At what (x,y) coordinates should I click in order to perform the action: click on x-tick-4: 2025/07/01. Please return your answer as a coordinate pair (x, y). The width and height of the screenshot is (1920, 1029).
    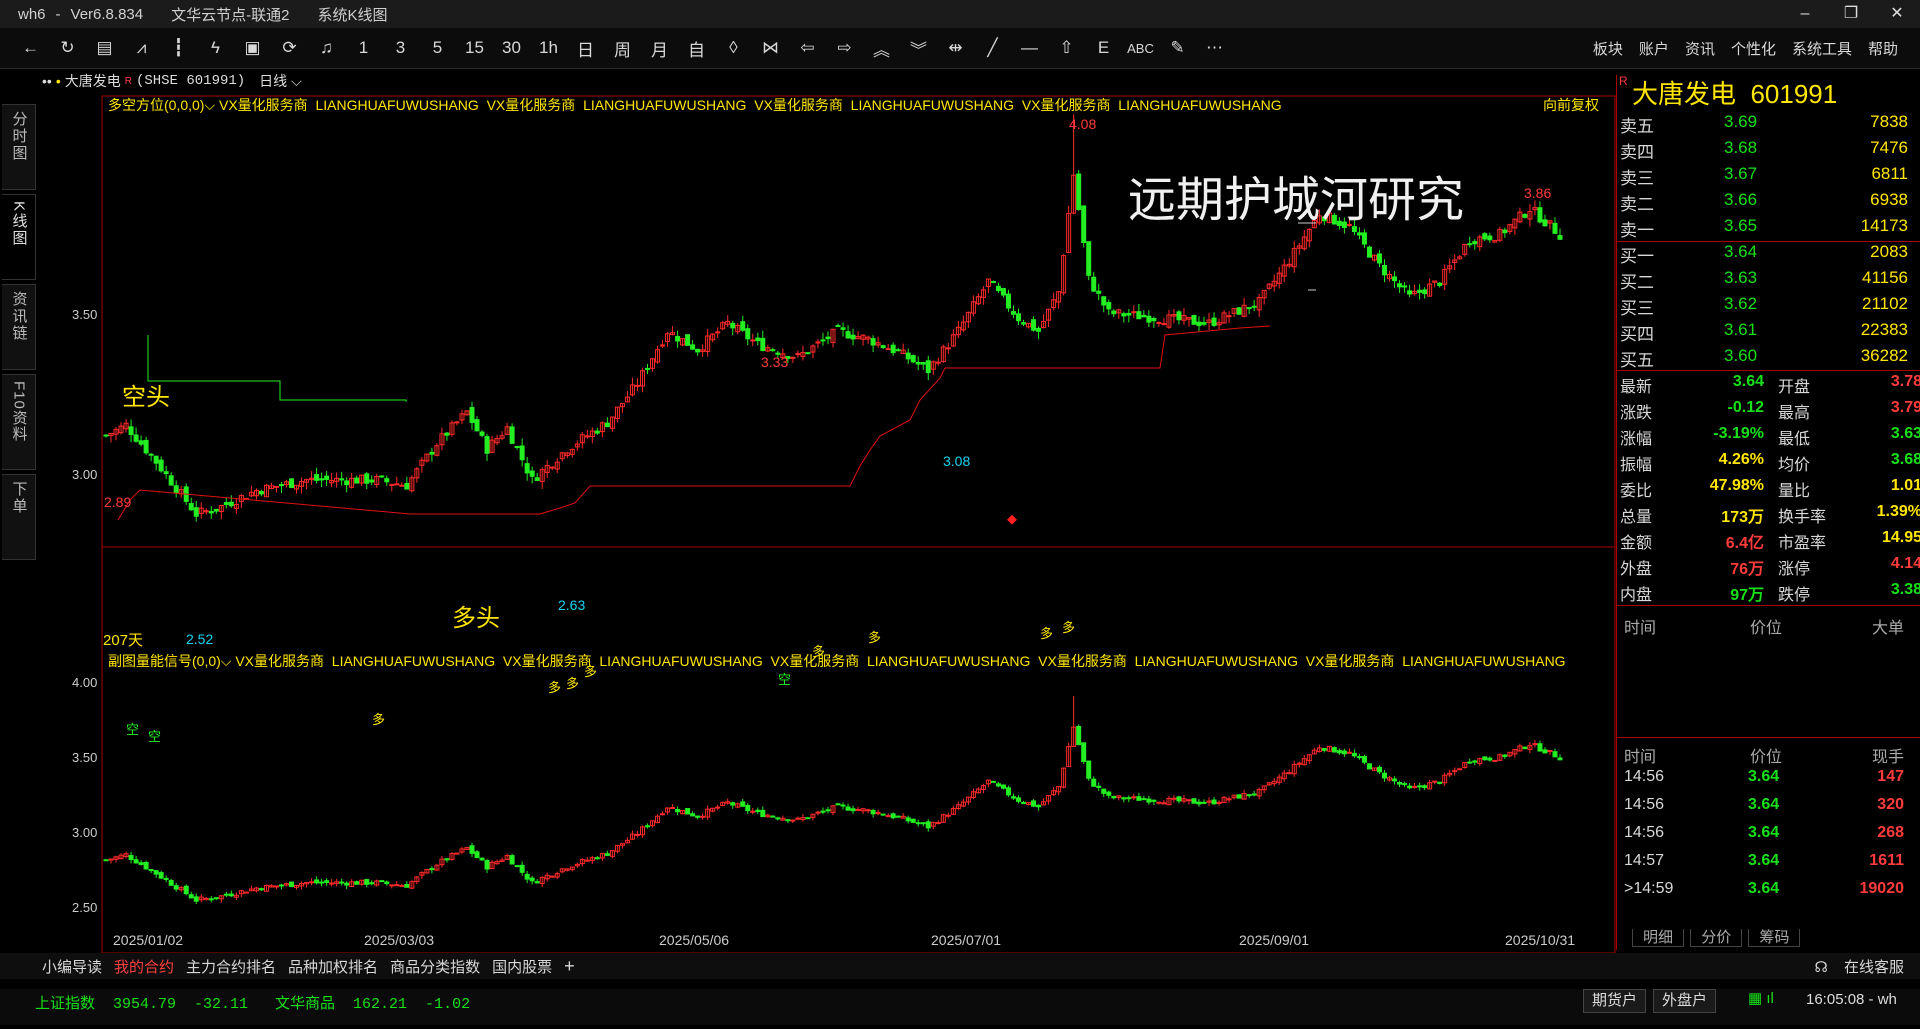
    Looking at the image, I should click on (966, 940).